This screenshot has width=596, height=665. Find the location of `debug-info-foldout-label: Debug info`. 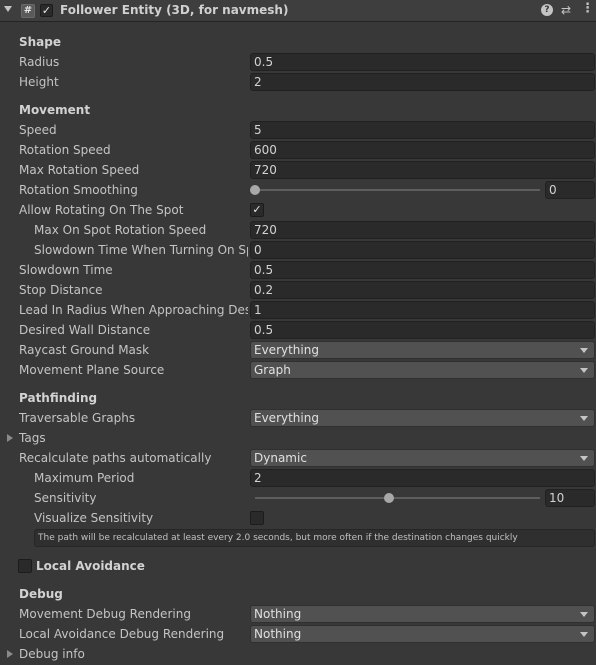

debug-info-foldout-label: Debug info is located at coordinates (52, 654).